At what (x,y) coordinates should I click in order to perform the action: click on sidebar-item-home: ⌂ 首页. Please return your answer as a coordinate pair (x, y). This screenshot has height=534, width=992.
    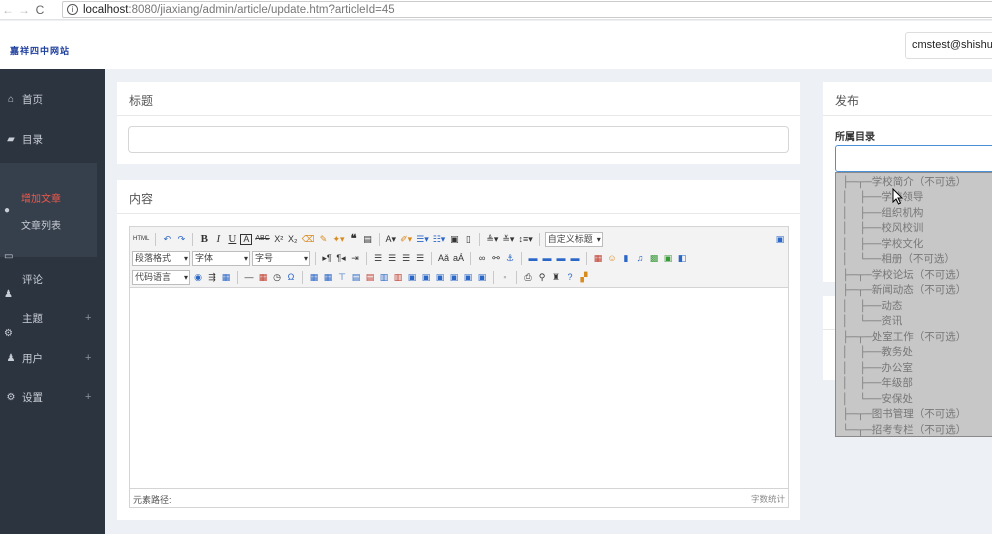
    Looking at the image, I should click on (52, 99).